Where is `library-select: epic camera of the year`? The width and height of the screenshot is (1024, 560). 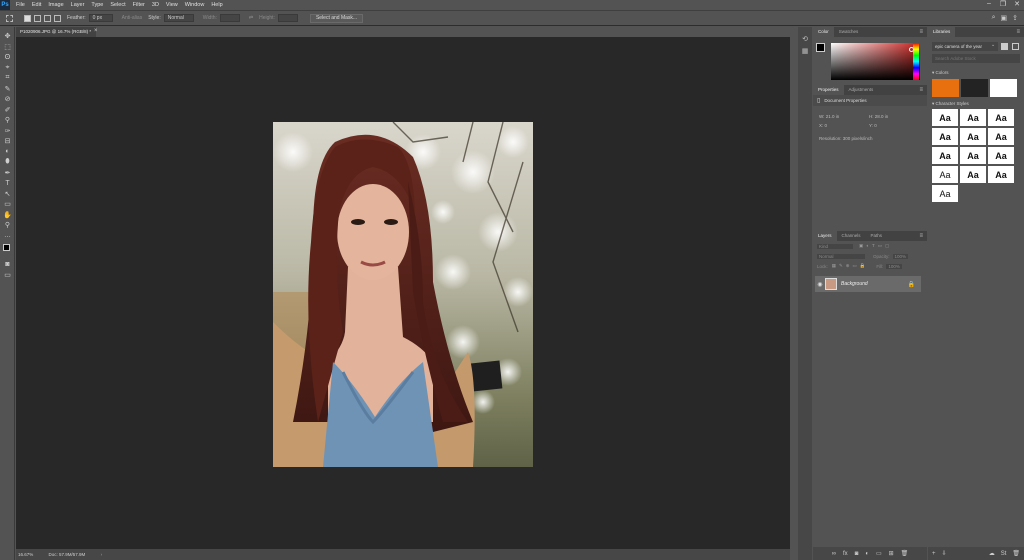
library-select: epic camera of the year is located at coordinates (965, 46).